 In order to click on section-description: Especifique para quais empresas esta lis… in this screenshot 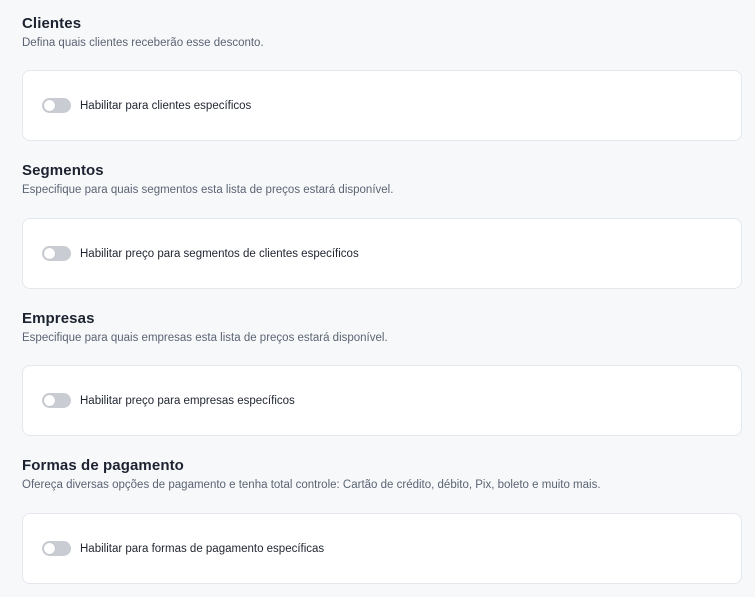, I will do `click(205, 338)`.